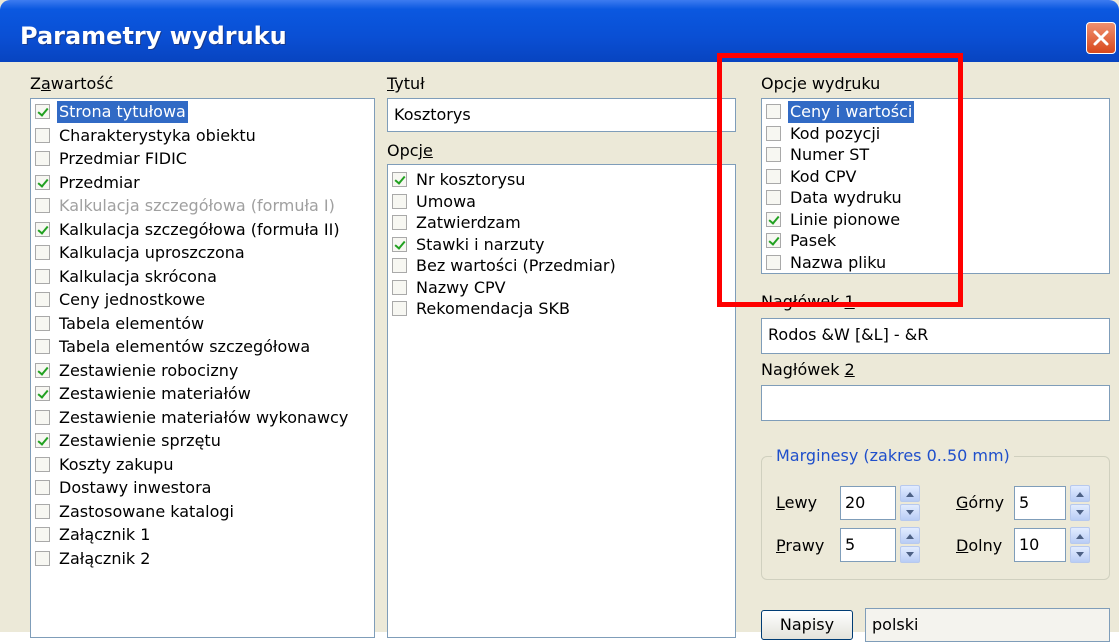 This screenshot has height=642, width=1119. Describe the element at coordinates (140, 440) in the screenshot. I see `list-item-label: Zestawienie sprzętu` at that location.